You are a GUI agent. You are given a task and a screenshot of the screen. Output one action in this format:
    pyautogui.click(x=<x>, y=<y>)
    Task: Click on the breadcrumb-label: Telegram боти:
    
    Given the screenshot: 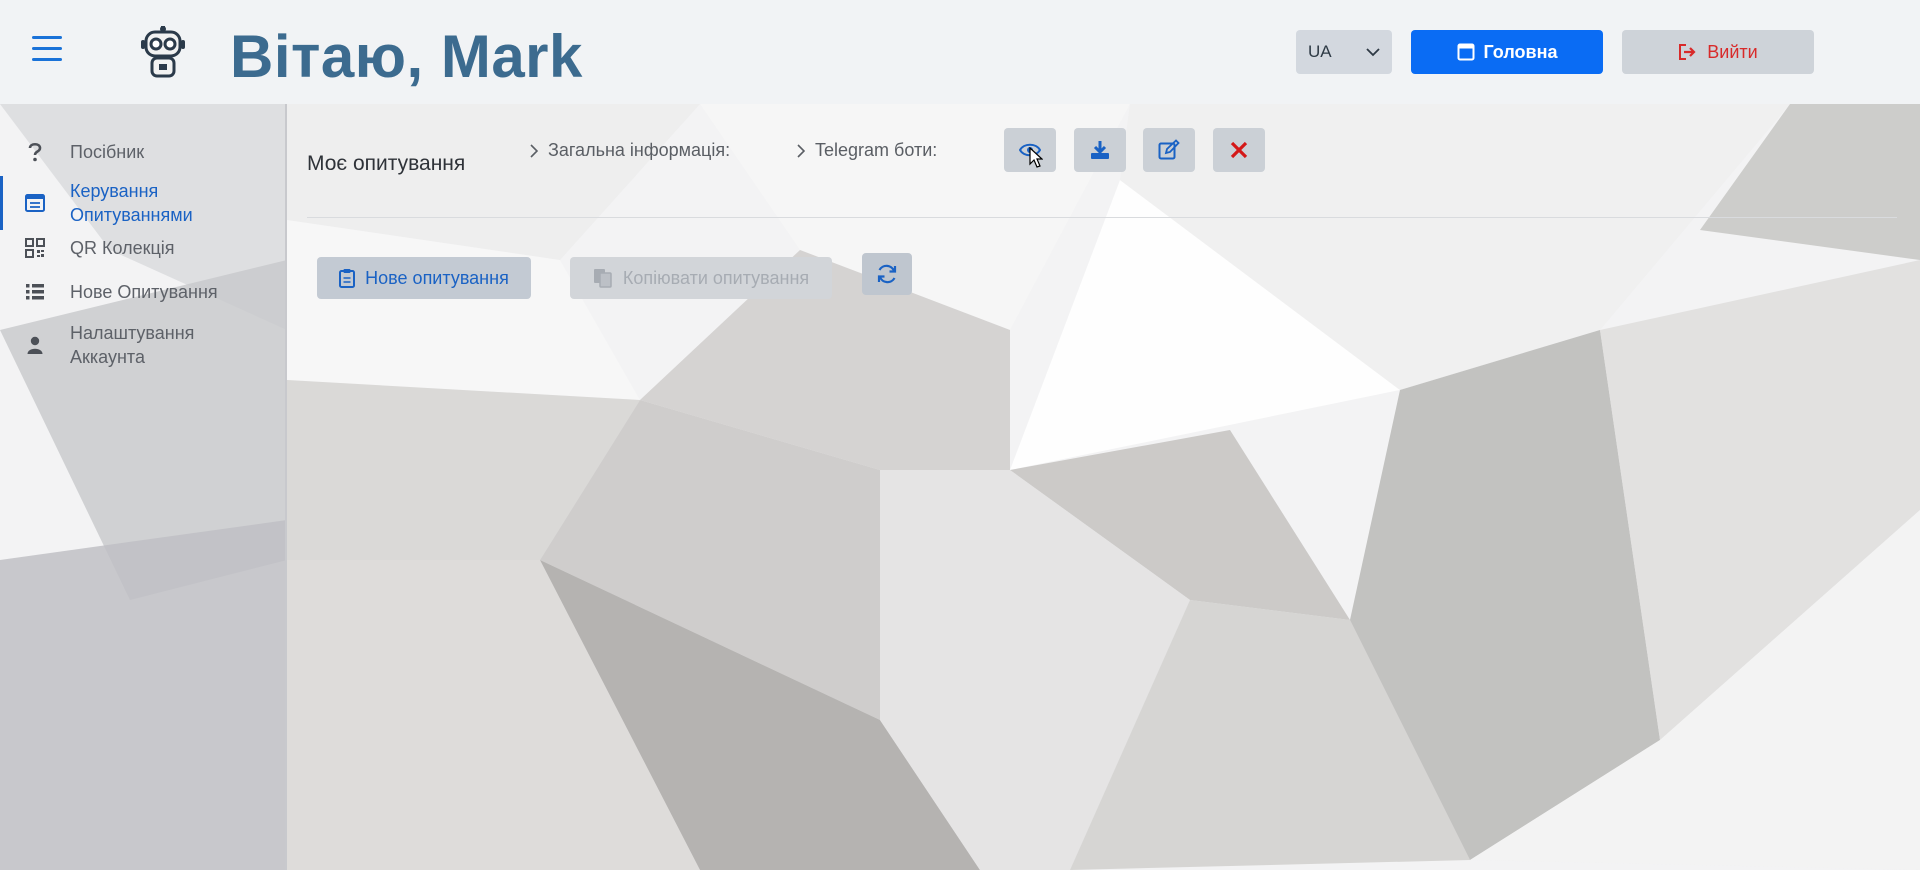 What is the action you would take?
    pyautogui.click(x=876, y=150)
    